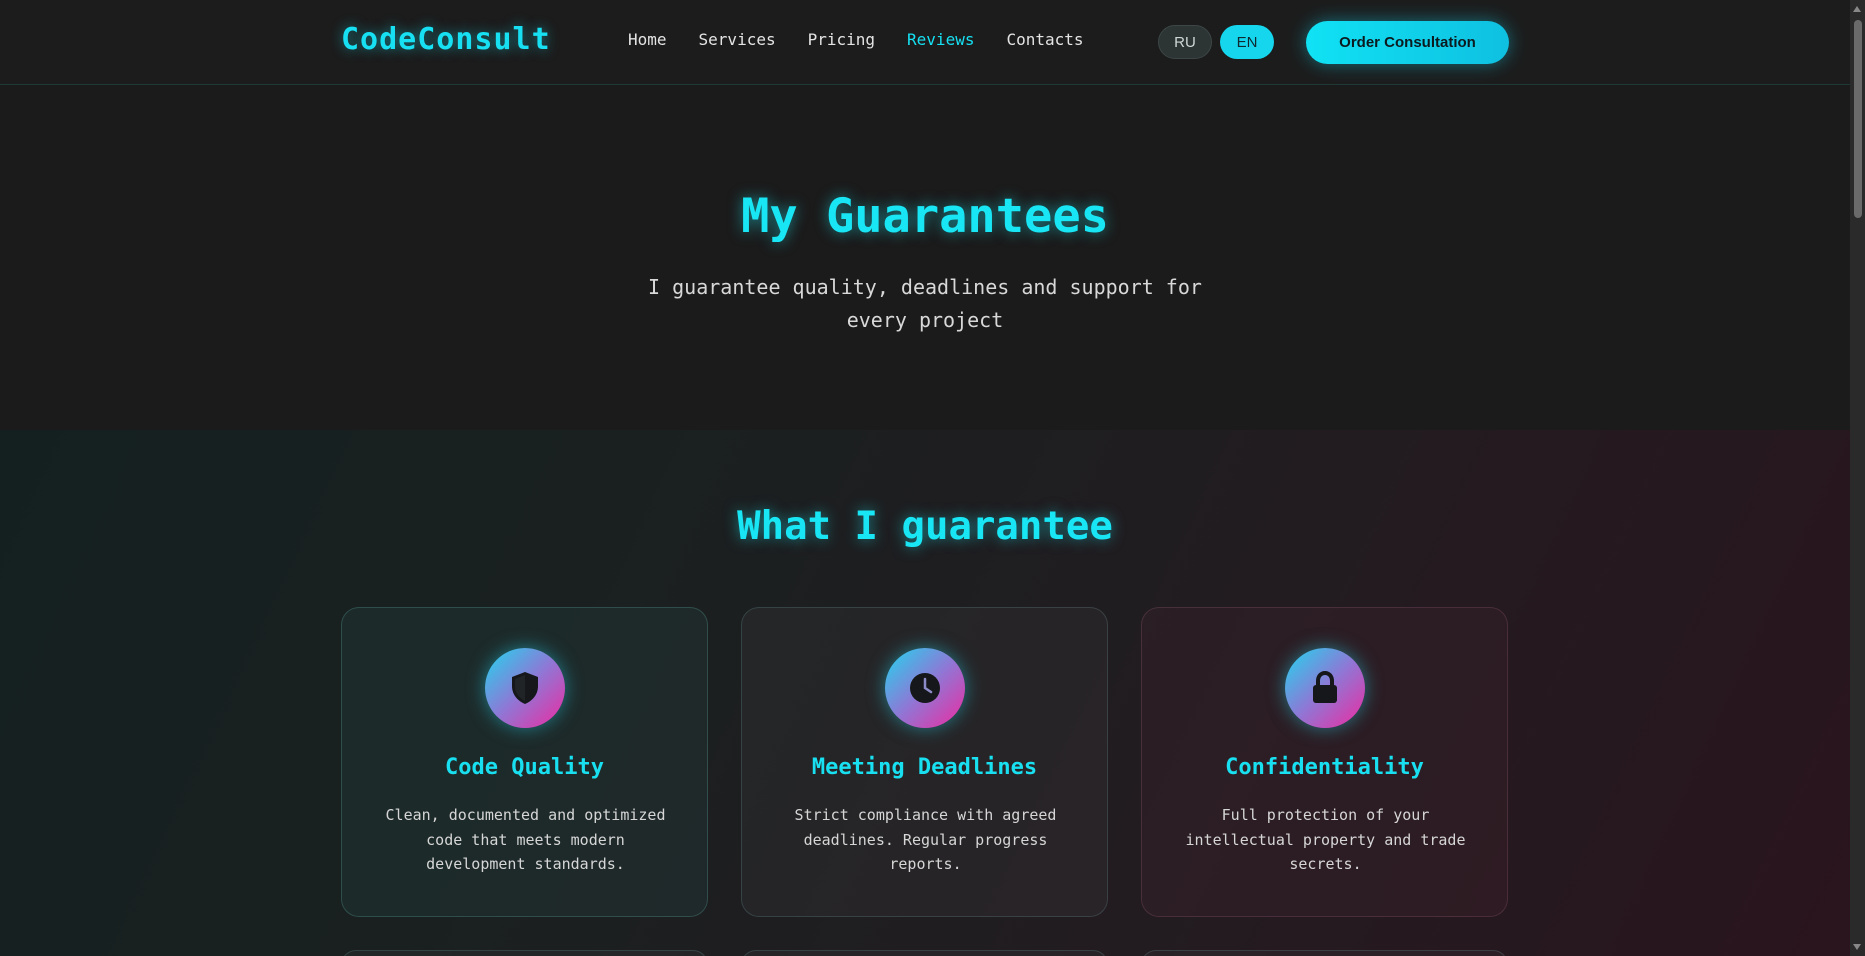 This screenshot has width=1865, height=956. I want to click on page-title: My Guarantees, so click(925, 216).